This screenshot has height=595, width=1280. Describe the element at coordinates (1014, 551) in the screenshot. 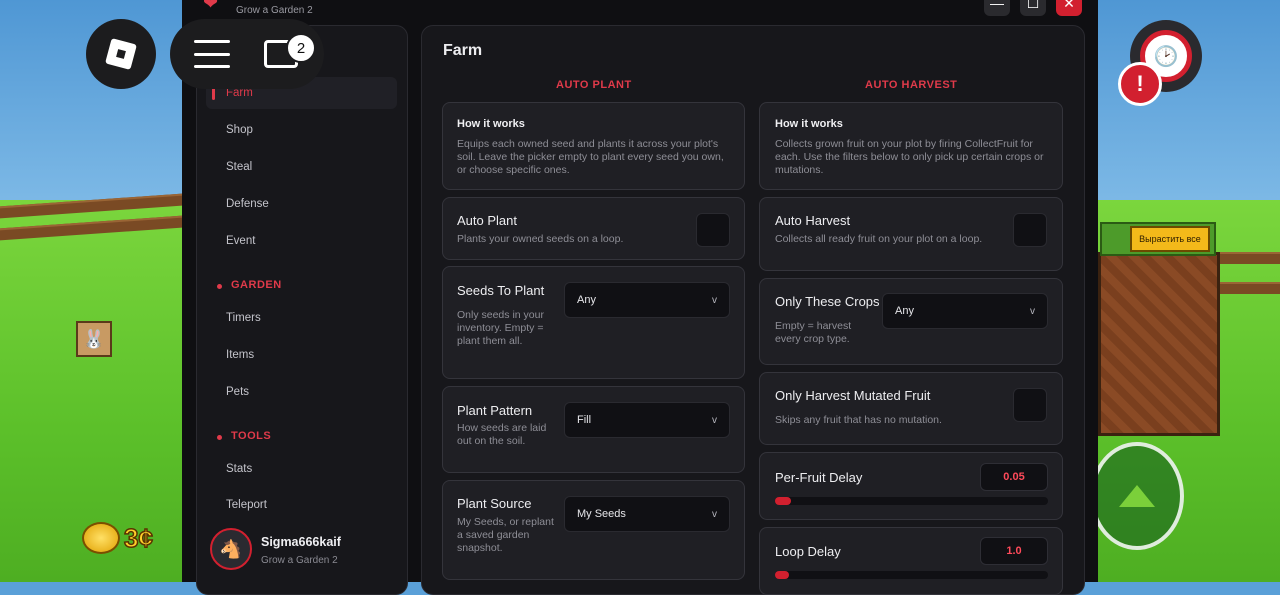

I see `loop-delay-value: 1.0` at that location.